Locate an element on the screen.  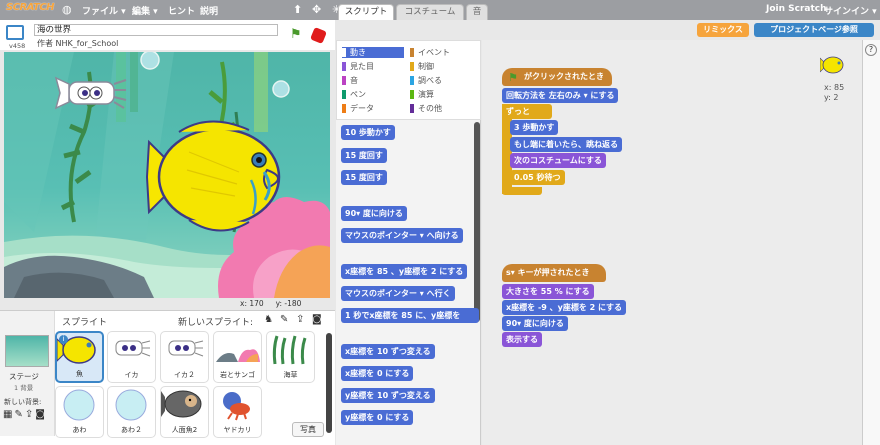
sprite-name: 海草 is located at coordinates (290, 375).